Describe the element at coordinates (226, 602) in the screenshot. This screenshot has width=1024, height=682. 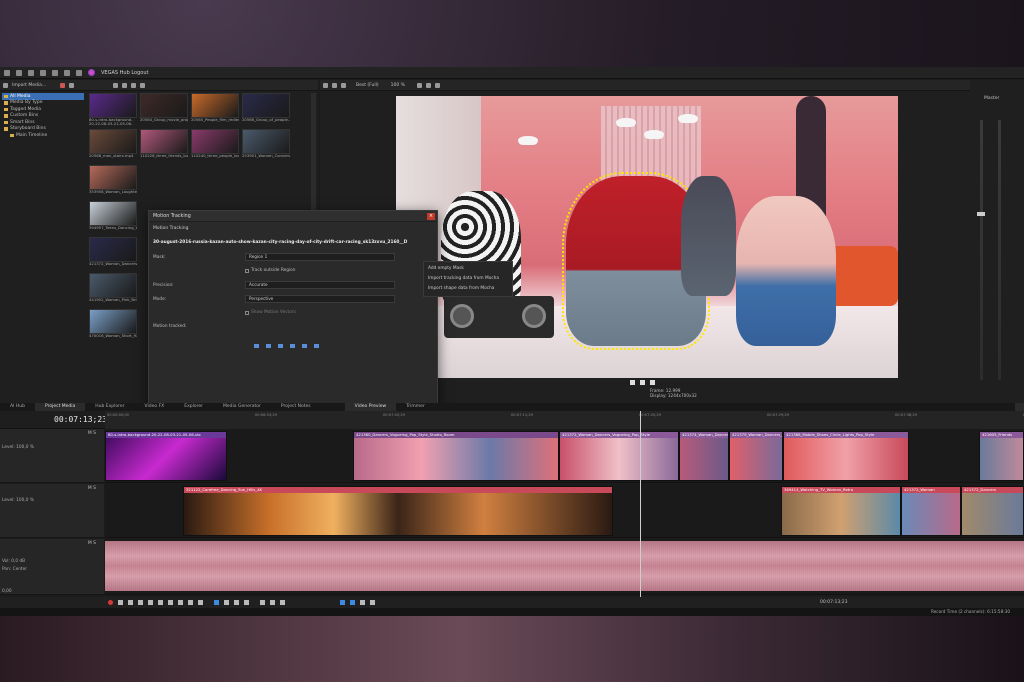
I see `envelope-tool-icon` at that location.